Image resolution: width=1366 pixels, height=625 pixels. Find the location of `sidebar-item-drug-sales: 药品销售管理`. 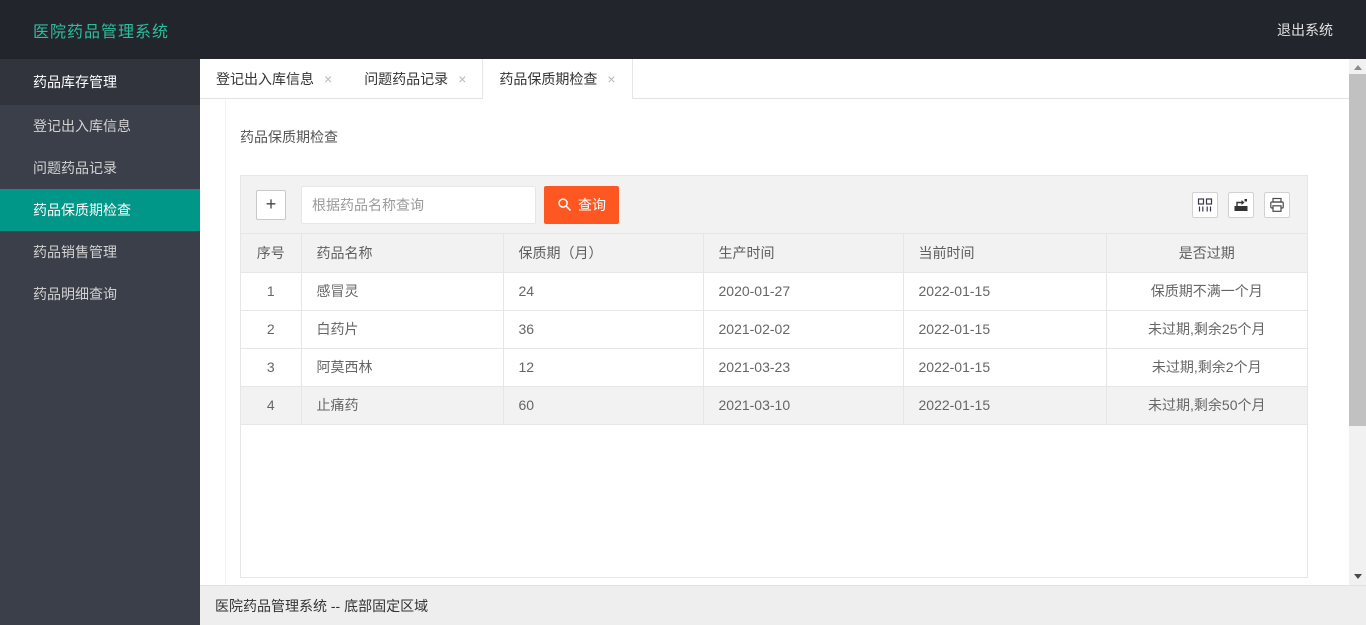

sidebar-item-drug-sales: 药品销售管理 is located at coordinates (100, 252).